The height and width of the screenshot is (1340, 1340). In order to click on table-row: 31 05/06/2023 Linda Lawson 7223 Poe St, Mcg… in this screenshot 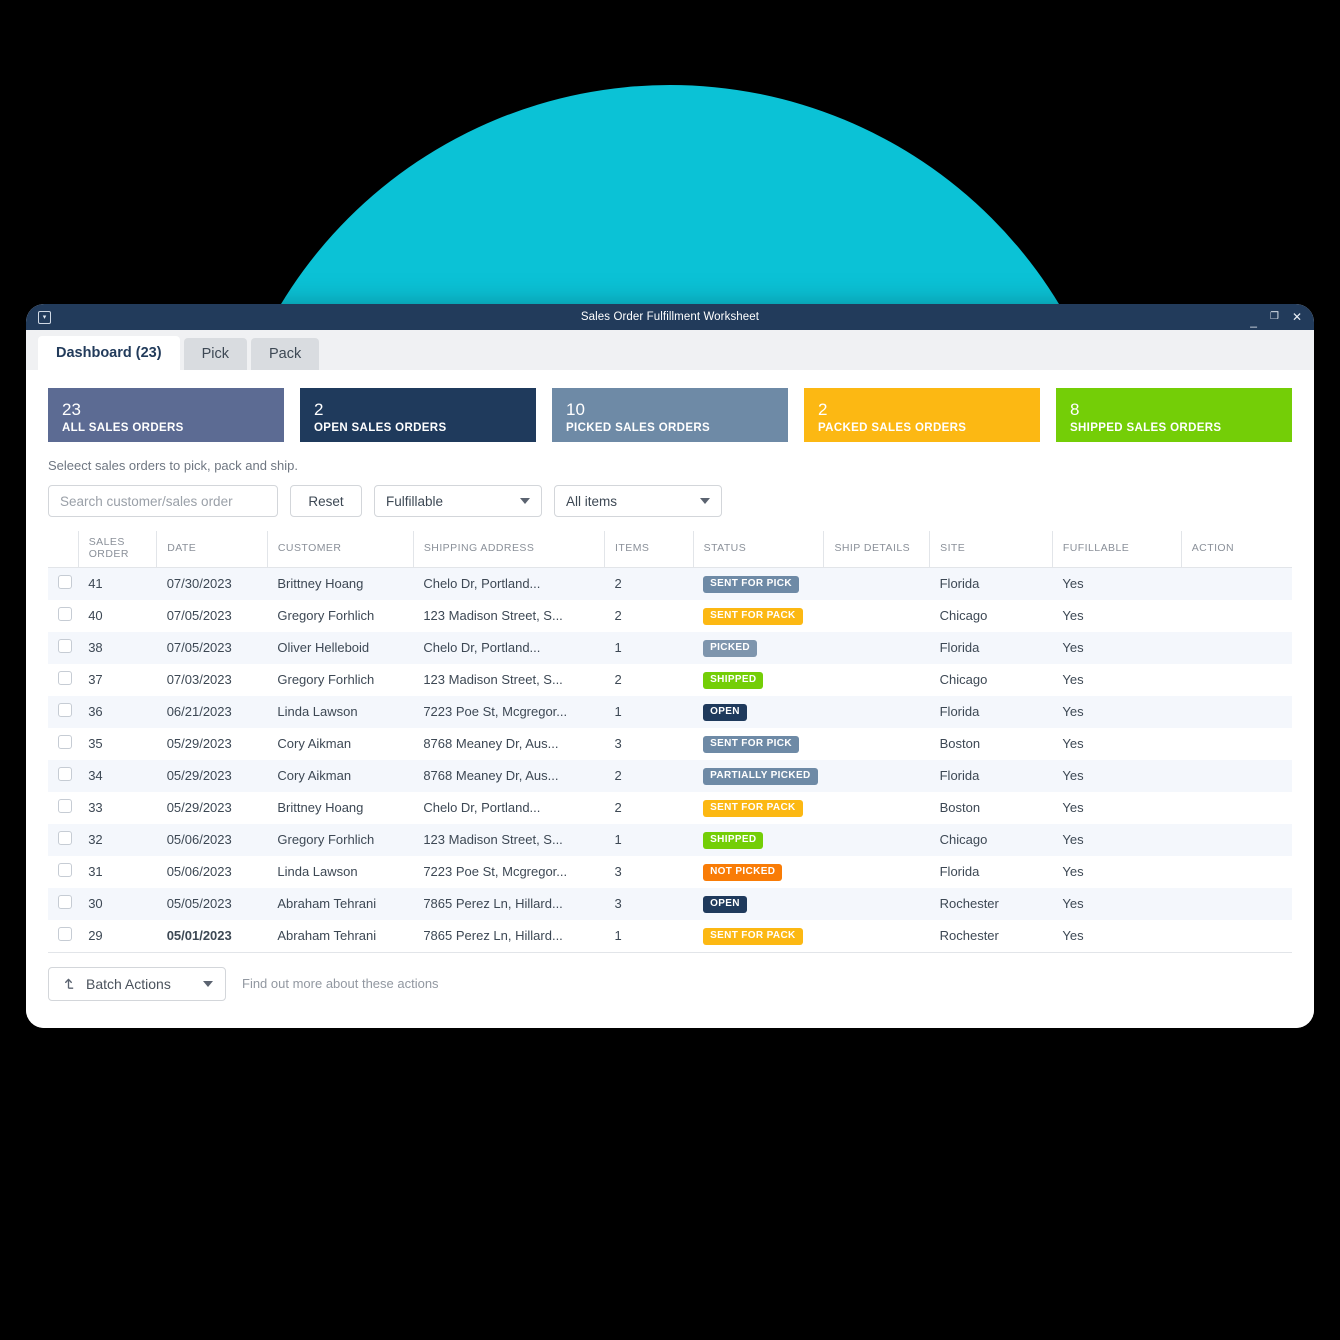, I will do `click(670, 871)`.